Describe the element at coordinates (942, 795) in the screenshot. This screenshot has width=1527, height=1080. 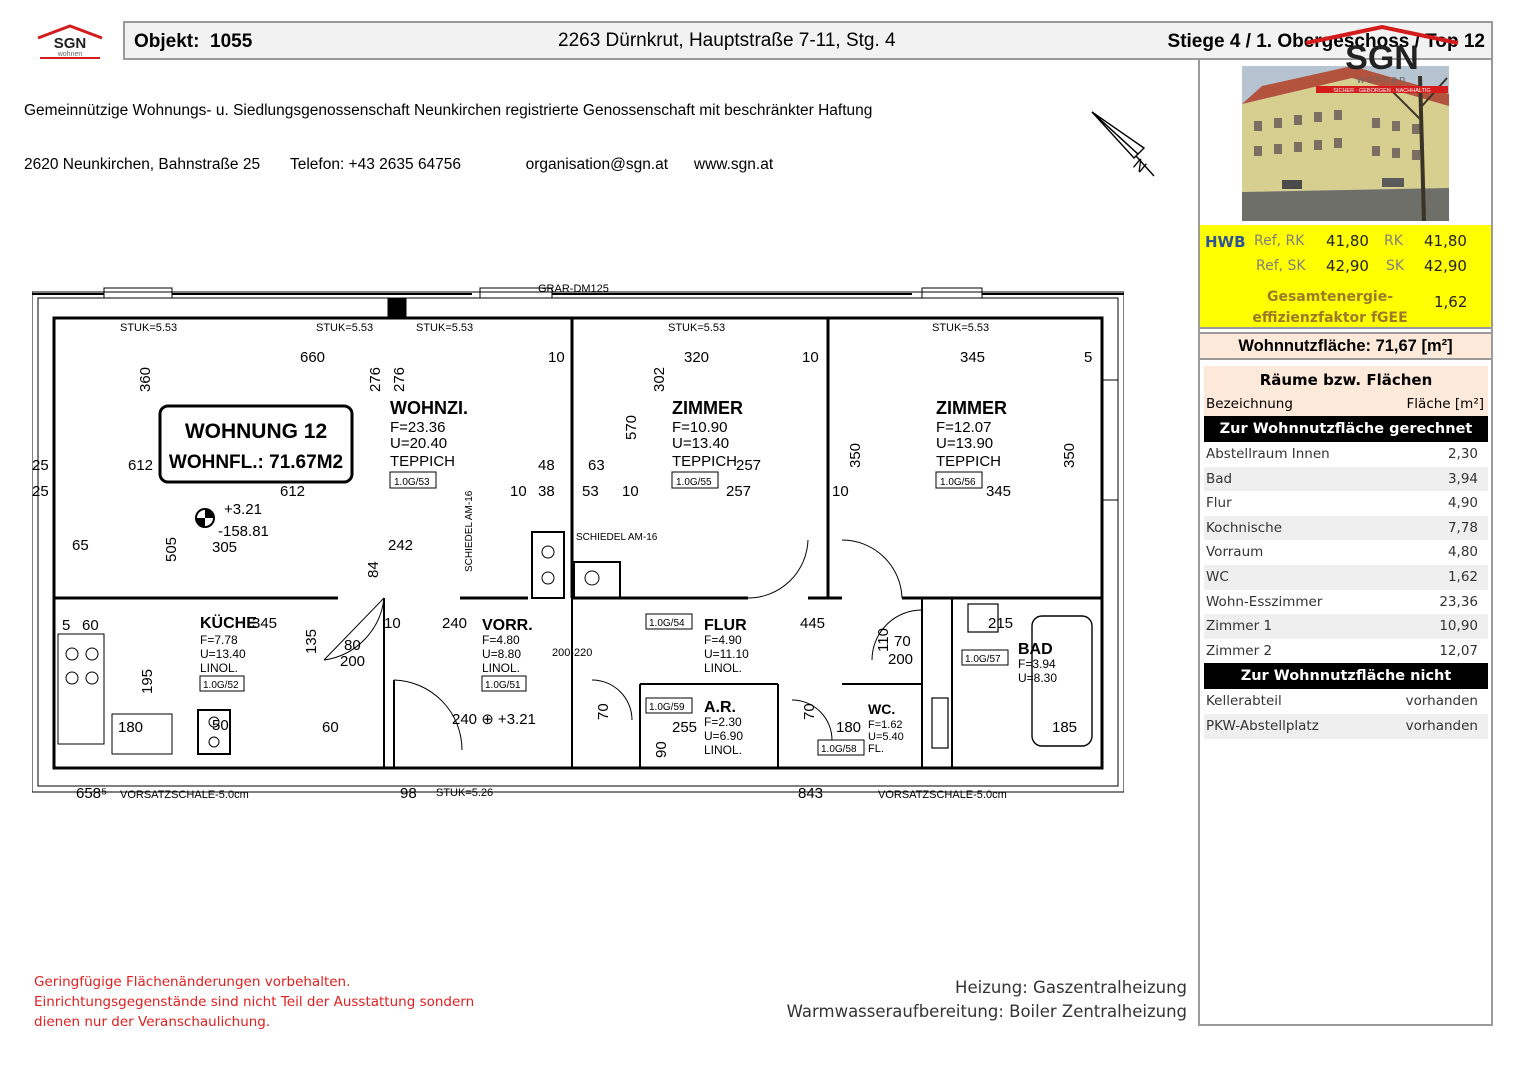
I see `wall-note-2: VORSATZSCHALE-5.0cm` at that location.